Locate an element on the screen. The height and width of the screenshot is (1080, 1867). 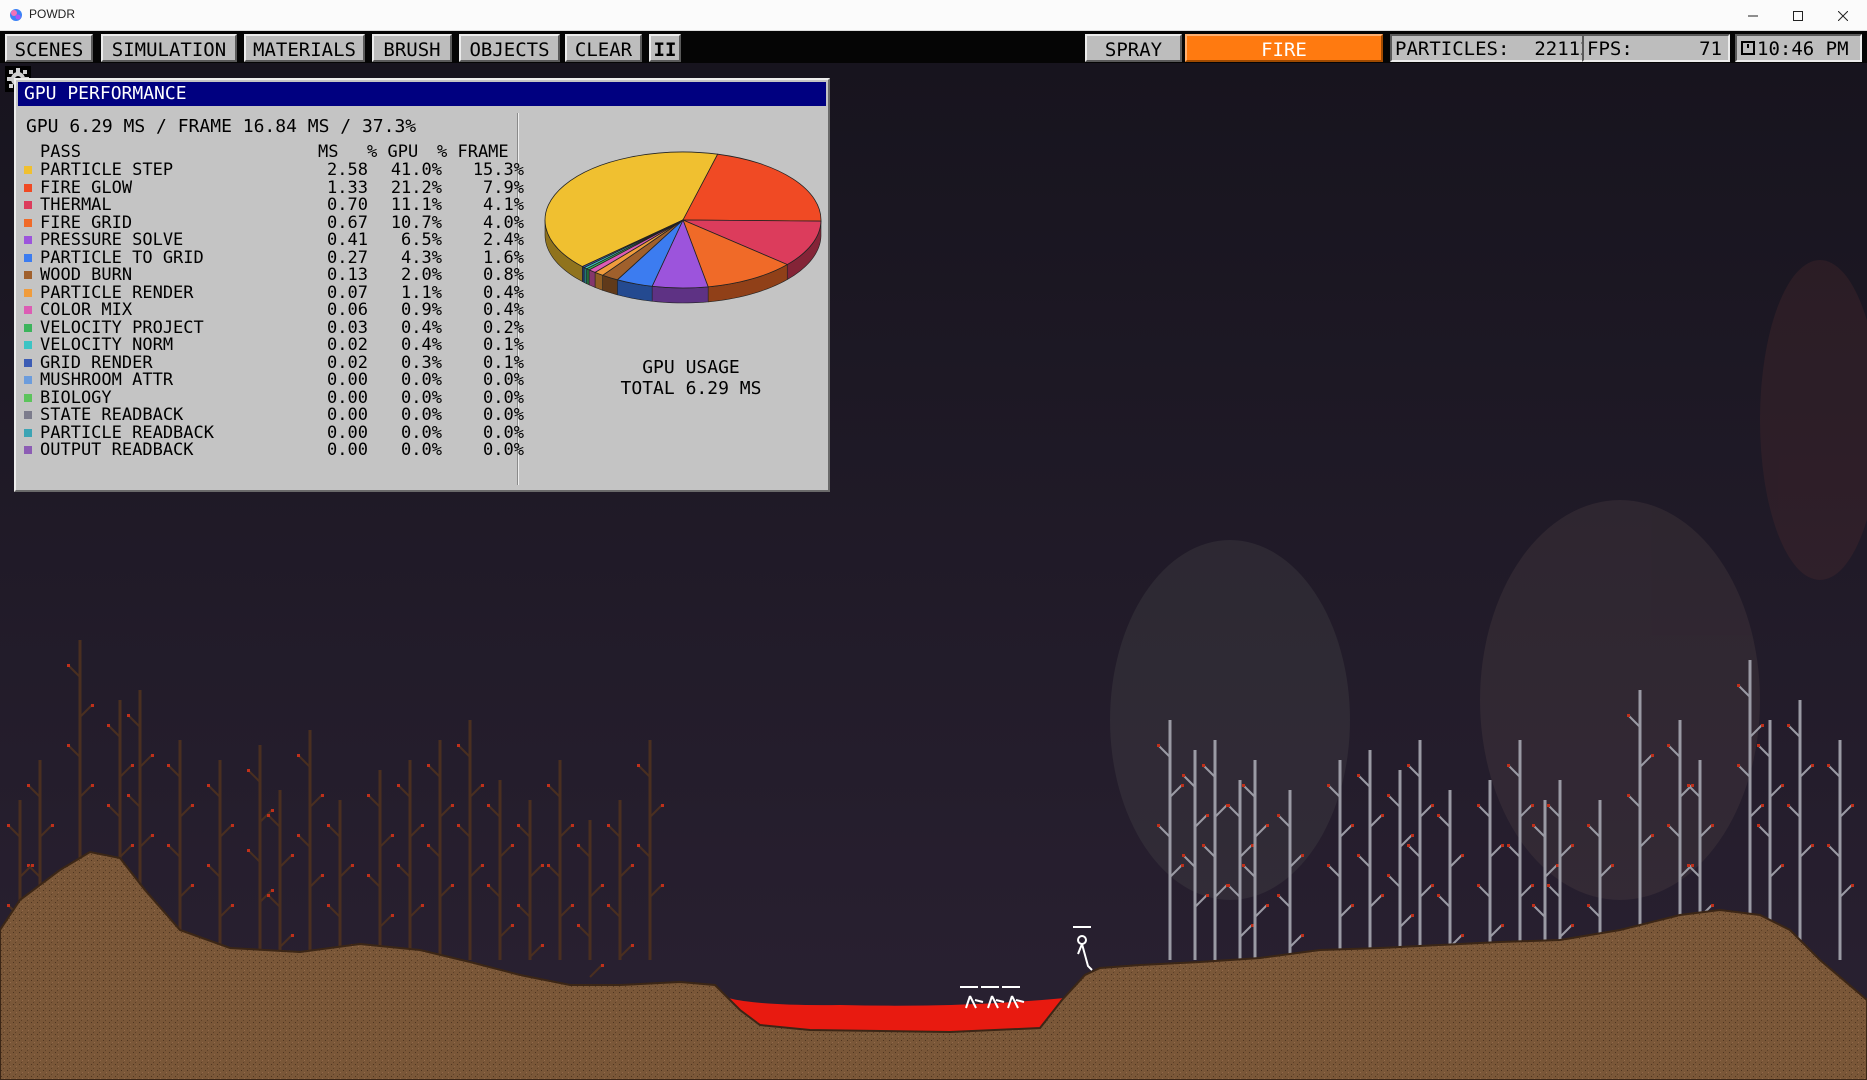
maximize-button is located at coordinates (1797, 15).